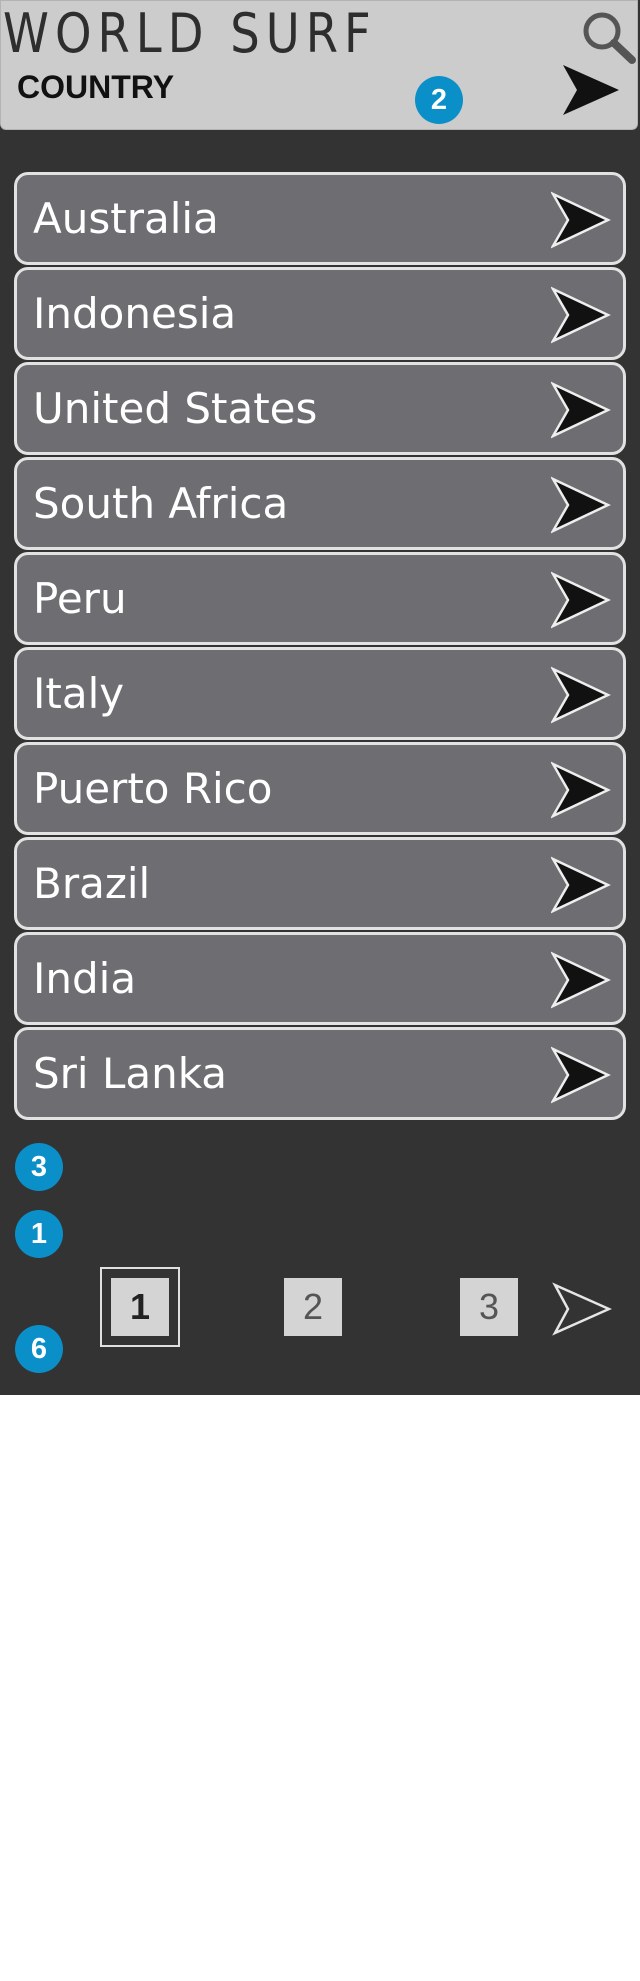 Image resolution: width=640 pixels, height=1981 pixels. I want to click on list-item: South Africa, so click(320, 503).